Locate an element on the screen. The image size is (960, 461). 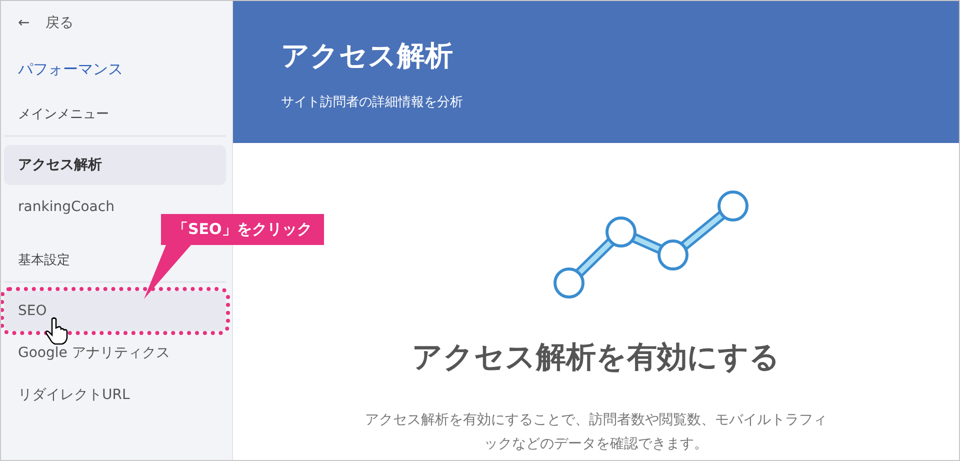
sidebar-item: SEO is located at coordinates (115, 311).